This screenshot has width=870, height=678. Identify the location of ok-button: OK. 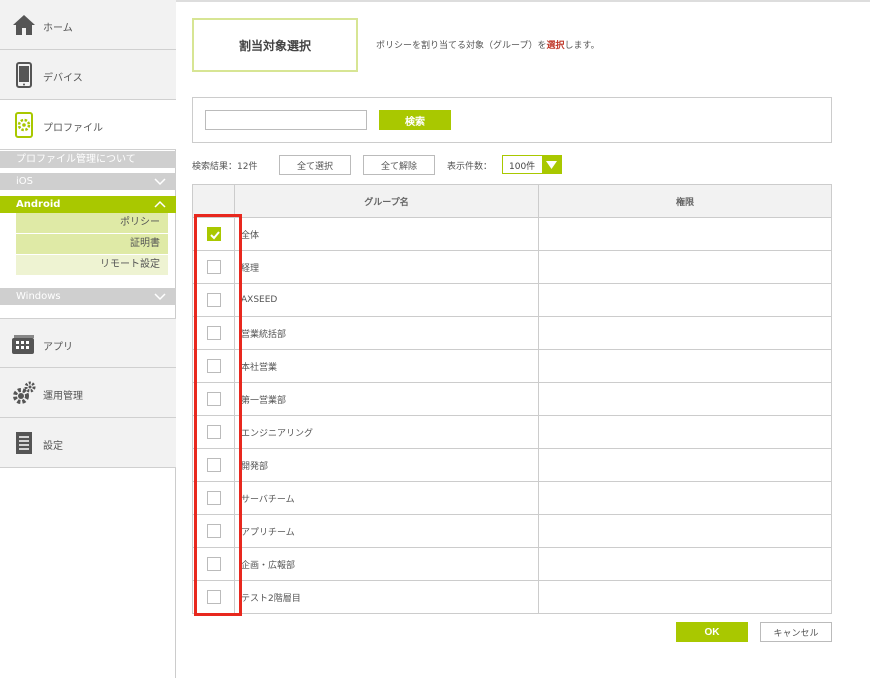
(712, 632).